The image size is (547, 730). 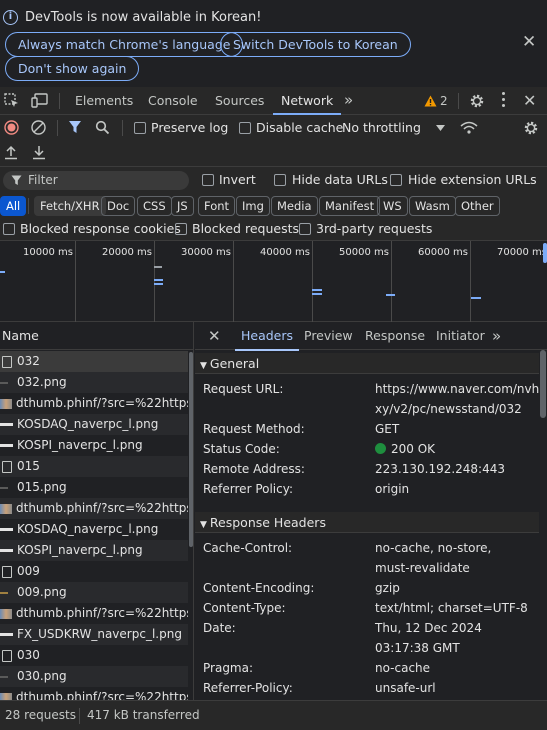 What do you see at coordinates (70, 206) in the screenshot?
I see `type-filter-fetch-xhr: Fetch/XHR` at bounding box center [70, 206].